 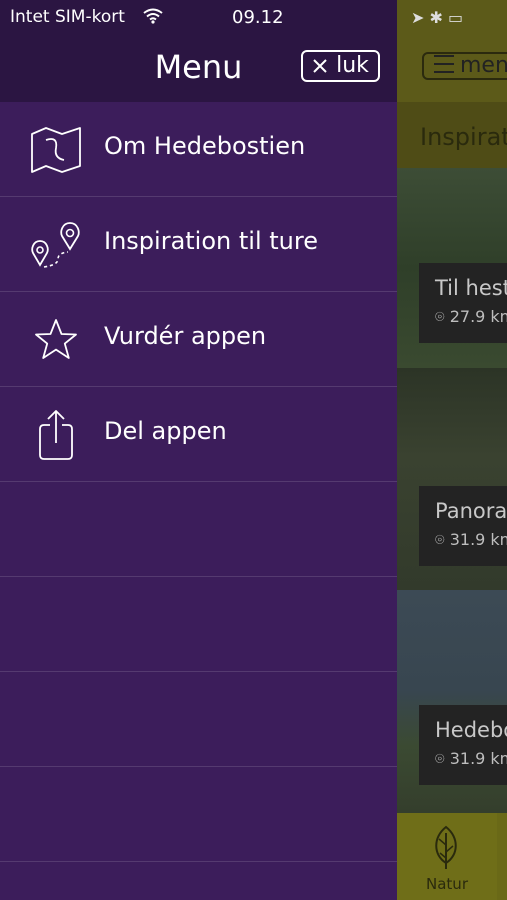 I want to click on list-item: Til hest ⌾ 27.9 km, so click(x=463, y=303).